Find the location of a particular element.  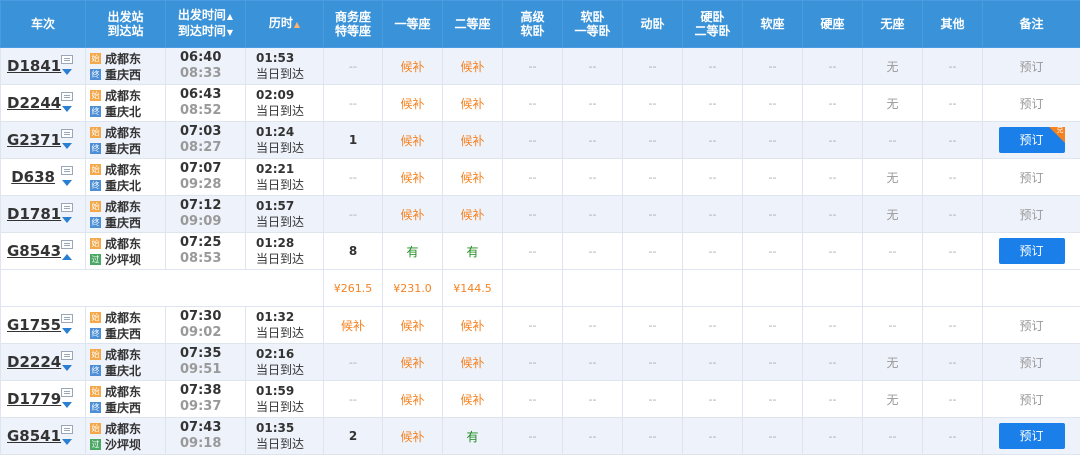

departure-time: 07:03 is located at coordinates (201, 131).